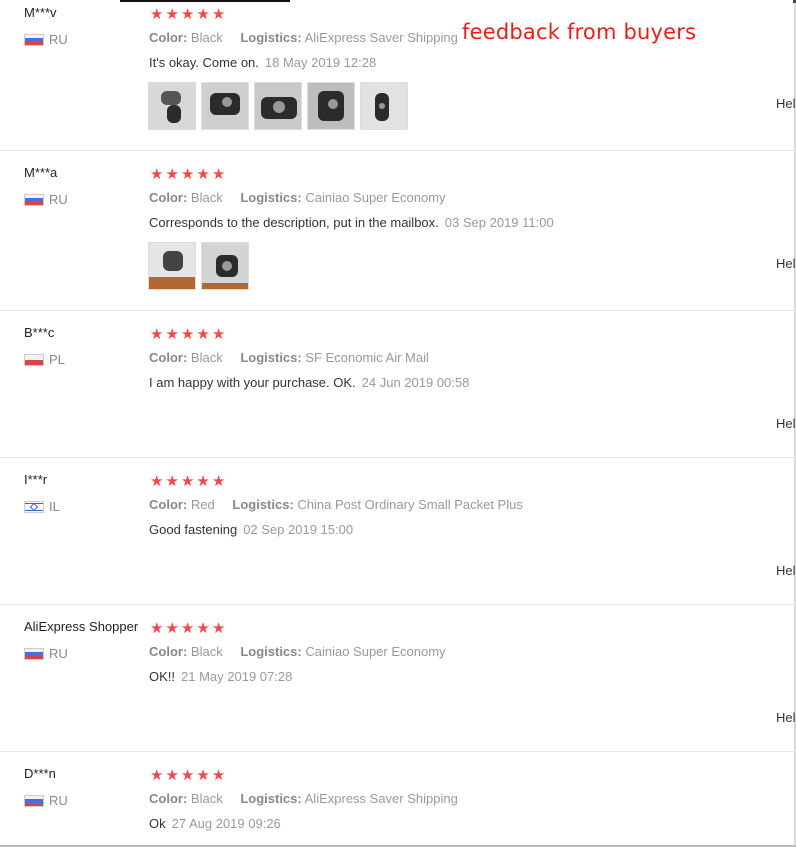 The height and width of the screenshot is (847, 796). I want to click on reviewer-name: M***a, so click(41, 172).